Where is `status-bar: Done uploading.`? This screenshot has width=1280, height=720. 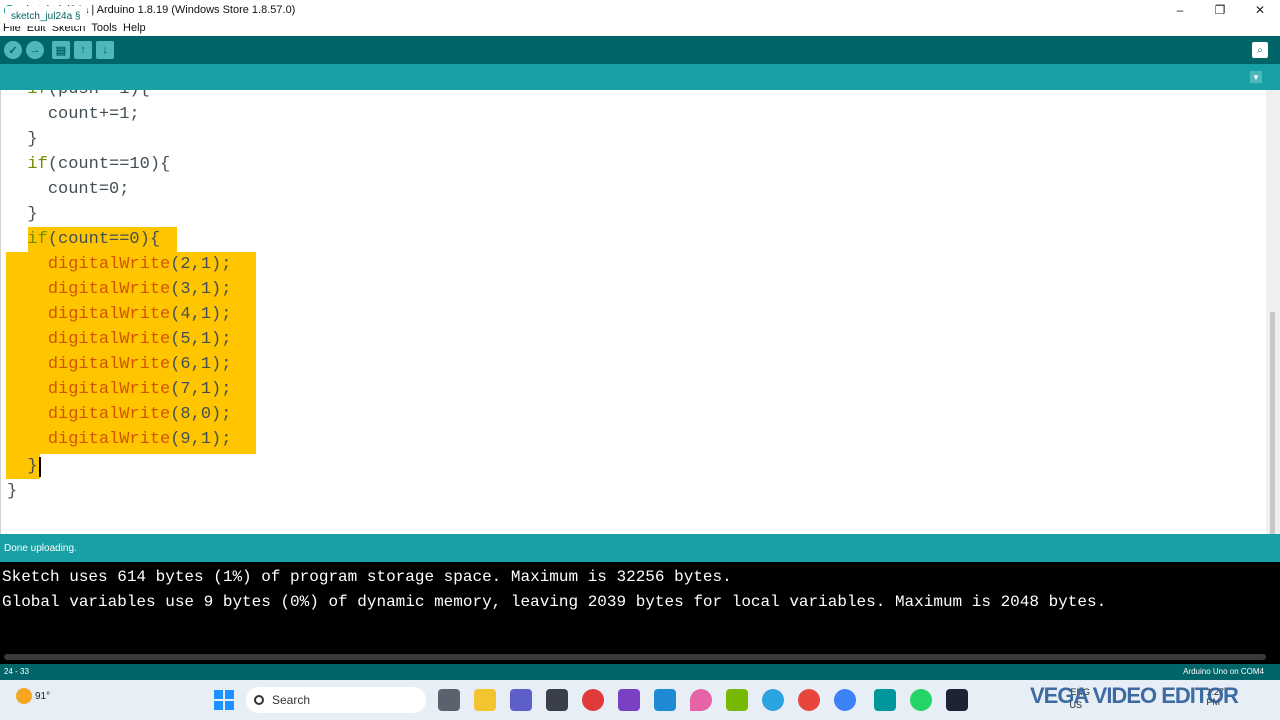 status-bar: Done uploading. is located at coordinates (640, 548).